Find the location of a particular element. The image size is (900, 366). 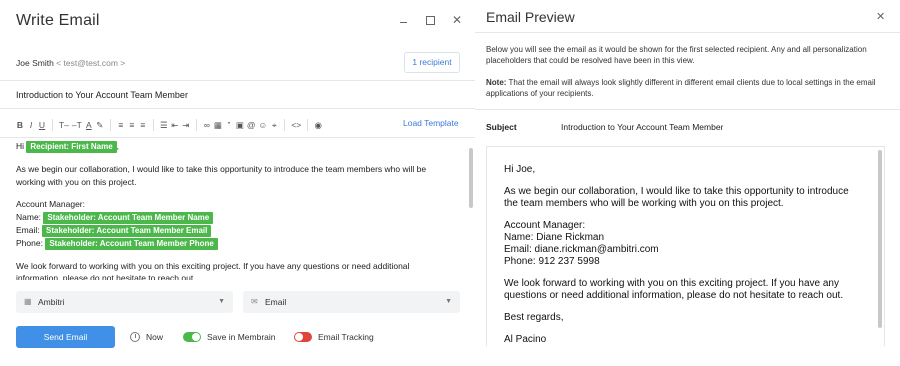

phone-label: Phone: is located at coordinates (29, 242).